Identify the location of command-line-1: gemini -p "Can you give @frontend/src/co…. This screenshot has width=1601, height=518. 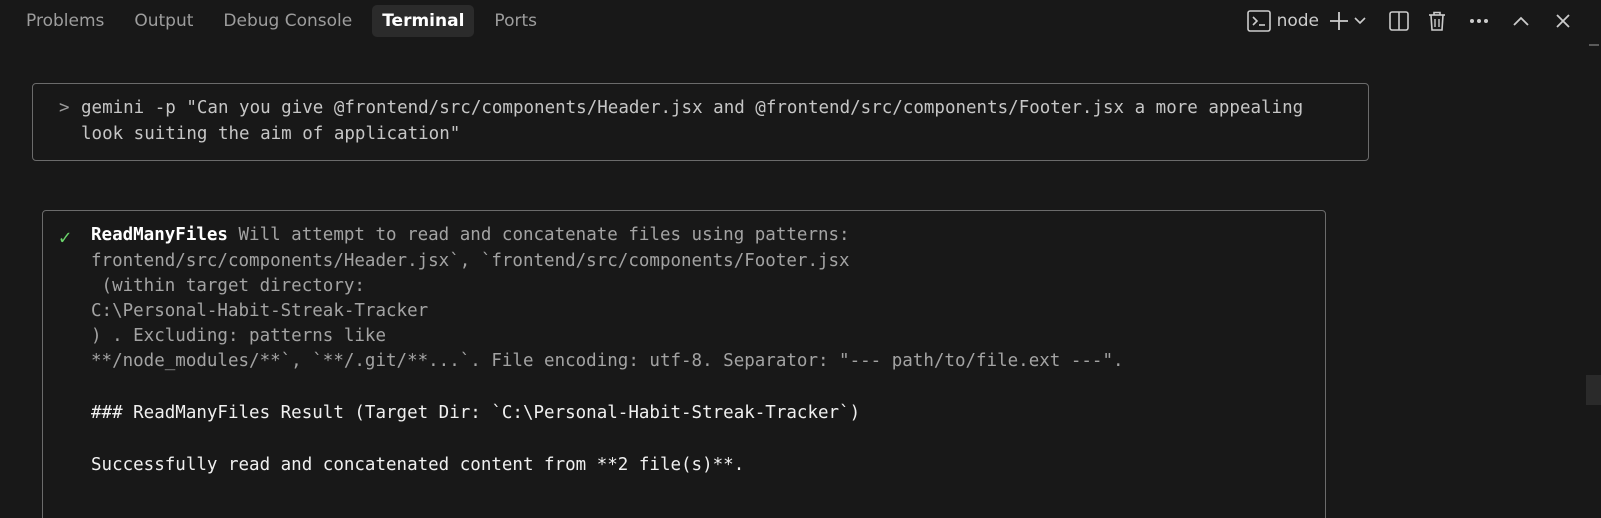
(692, 108).